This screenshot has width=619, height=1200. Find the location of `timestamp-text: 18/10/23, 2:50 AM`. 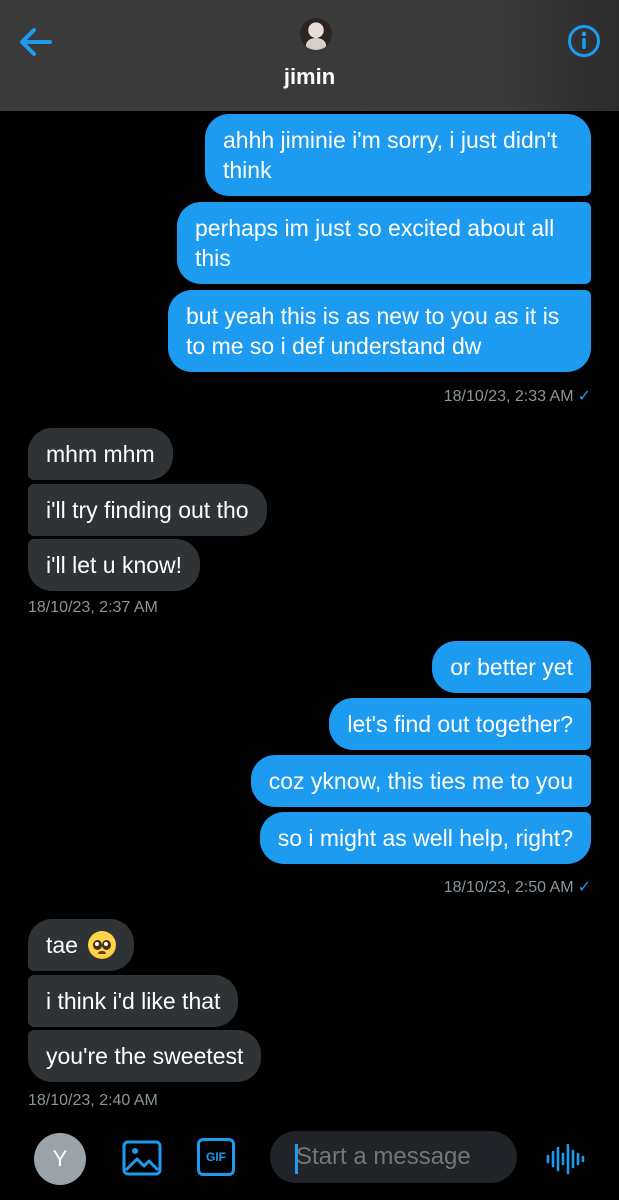

timestamp-text: 18/10/23, 2:50 AM is located at coordinates (508, 887).